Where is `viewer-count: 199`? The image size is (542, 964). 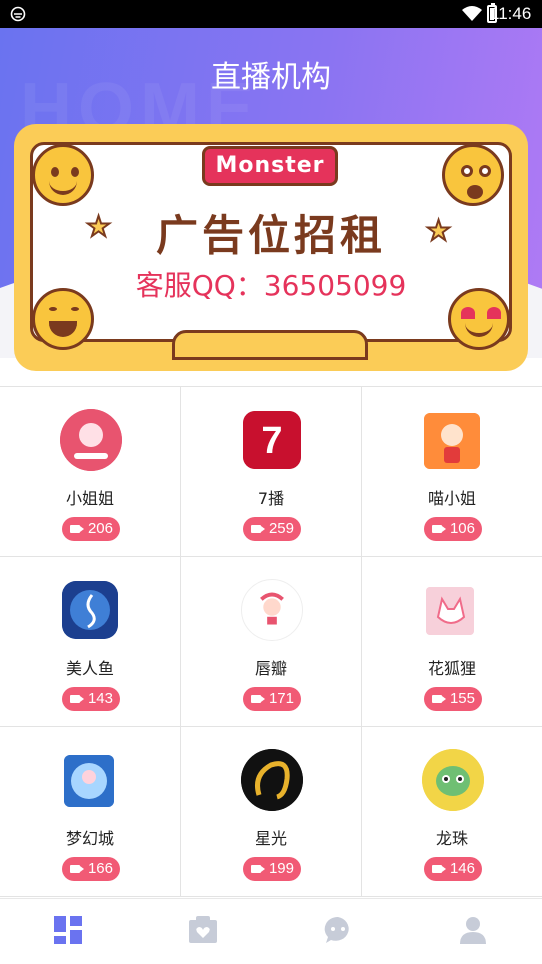
viewer-count: 199 is located at coordinates (272, 869).